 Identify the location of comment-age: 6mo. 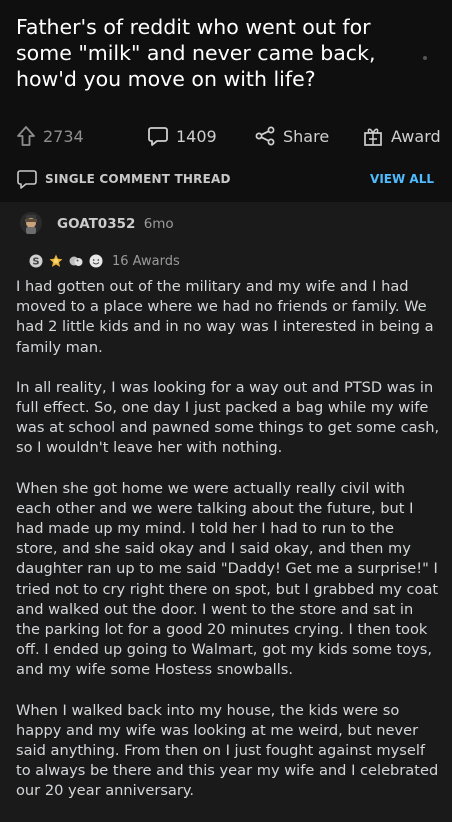
(158, 224).